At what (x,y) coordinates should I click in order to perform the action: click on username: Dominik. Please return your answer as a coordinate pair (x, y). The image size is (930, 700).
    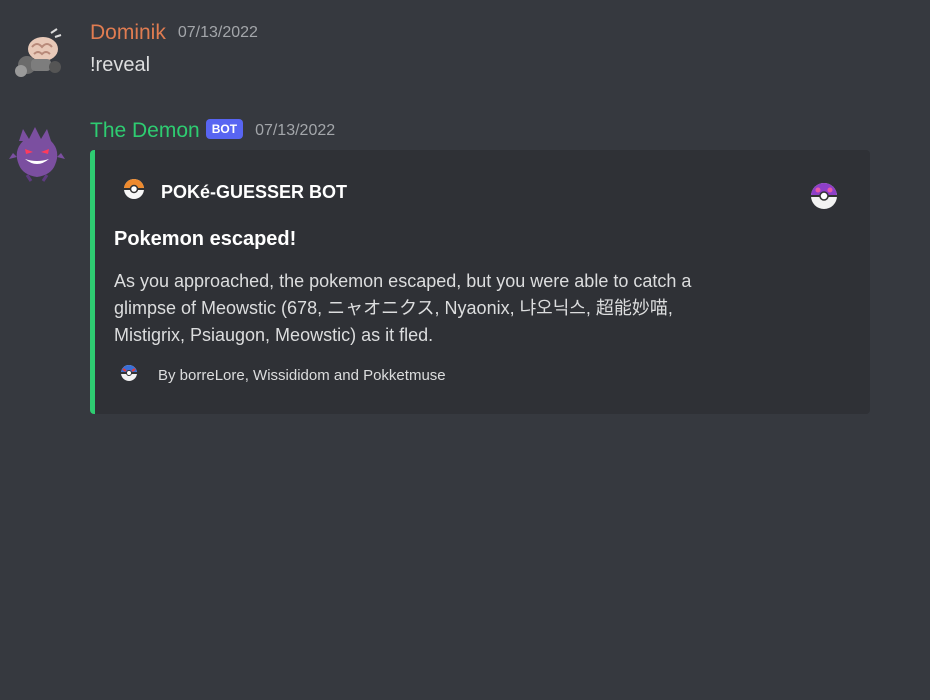
    Looking at the image, I should click on (128, 33).